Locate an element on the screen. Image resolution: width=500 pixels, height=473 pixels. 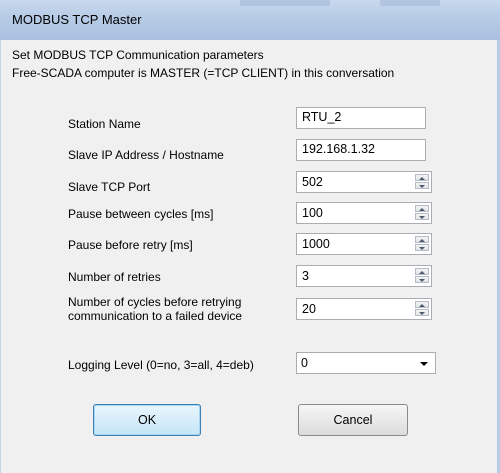
ok-button: OK is located at coordinates (147, 420).